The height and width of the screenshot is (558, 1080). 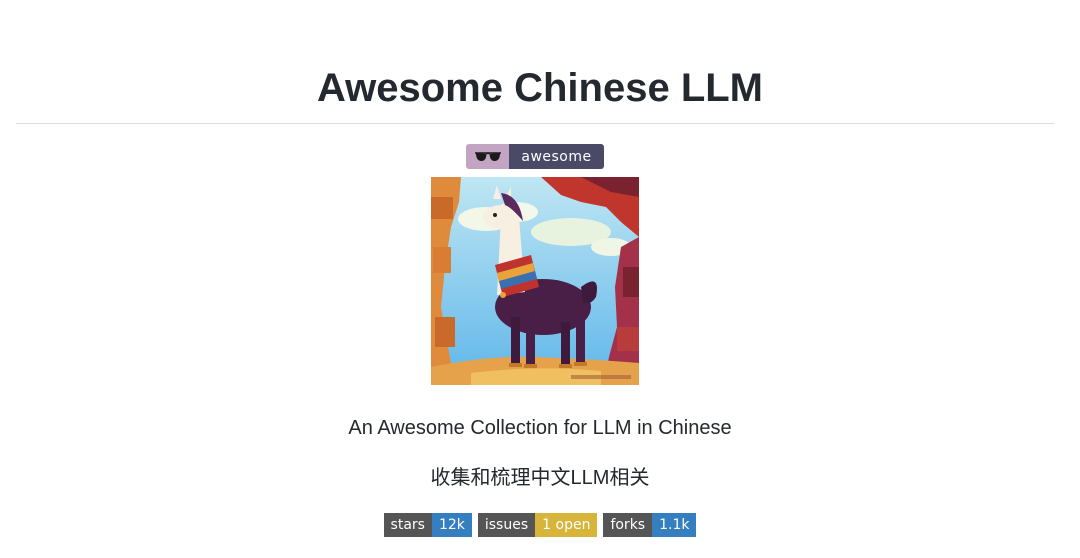 What do you see at coordinates (566, 525) in the screenshot?
I see `shield-value: 1 open` at bounding box center [566, 525].